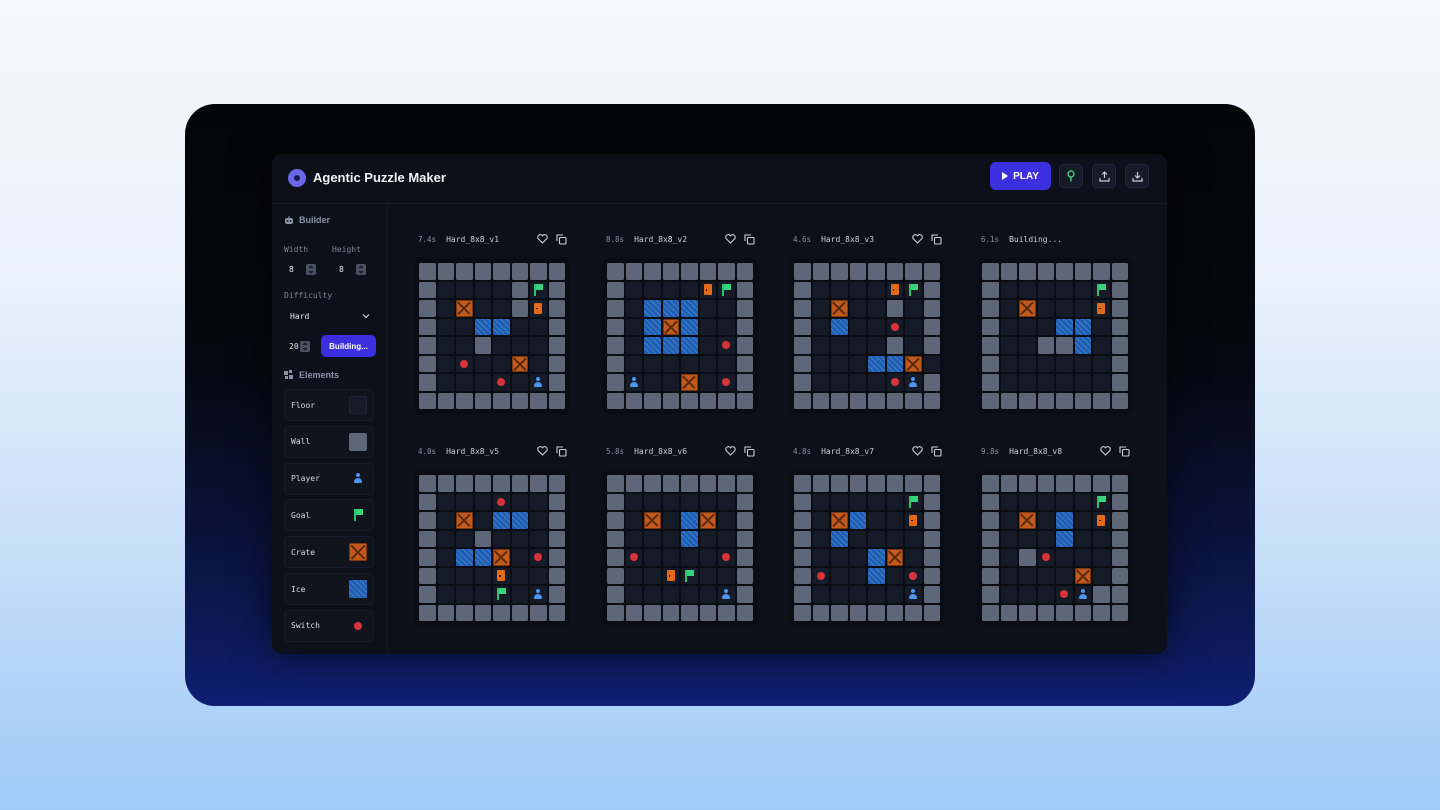  What do you see at coordinates (329, 441) in the screenshot?
I see `element-item-wall: Wall` at bounding box center [329, 441].